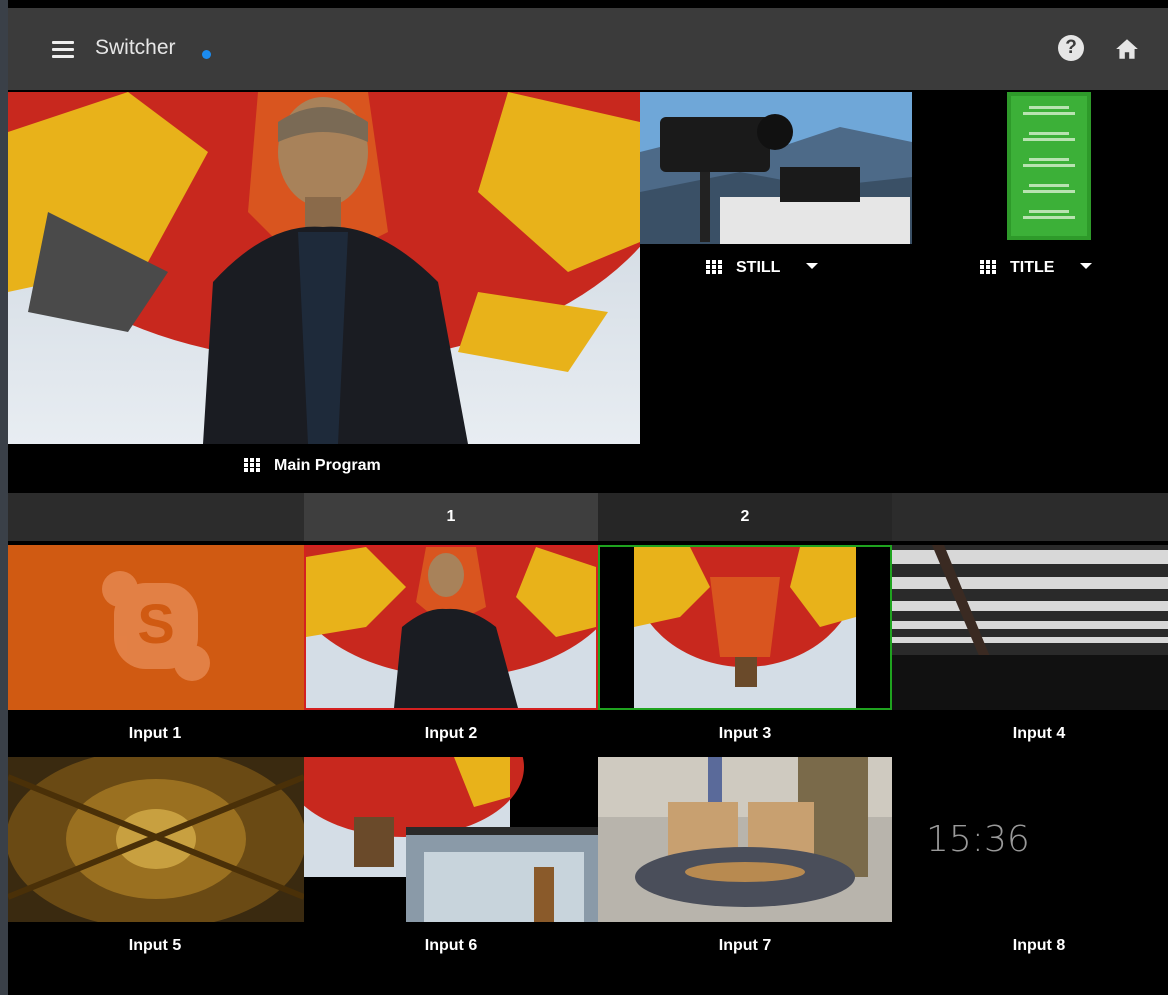 This screenshot has height=995, width=1168. I want to click on input-7-thumbnail, so click(745, 839).